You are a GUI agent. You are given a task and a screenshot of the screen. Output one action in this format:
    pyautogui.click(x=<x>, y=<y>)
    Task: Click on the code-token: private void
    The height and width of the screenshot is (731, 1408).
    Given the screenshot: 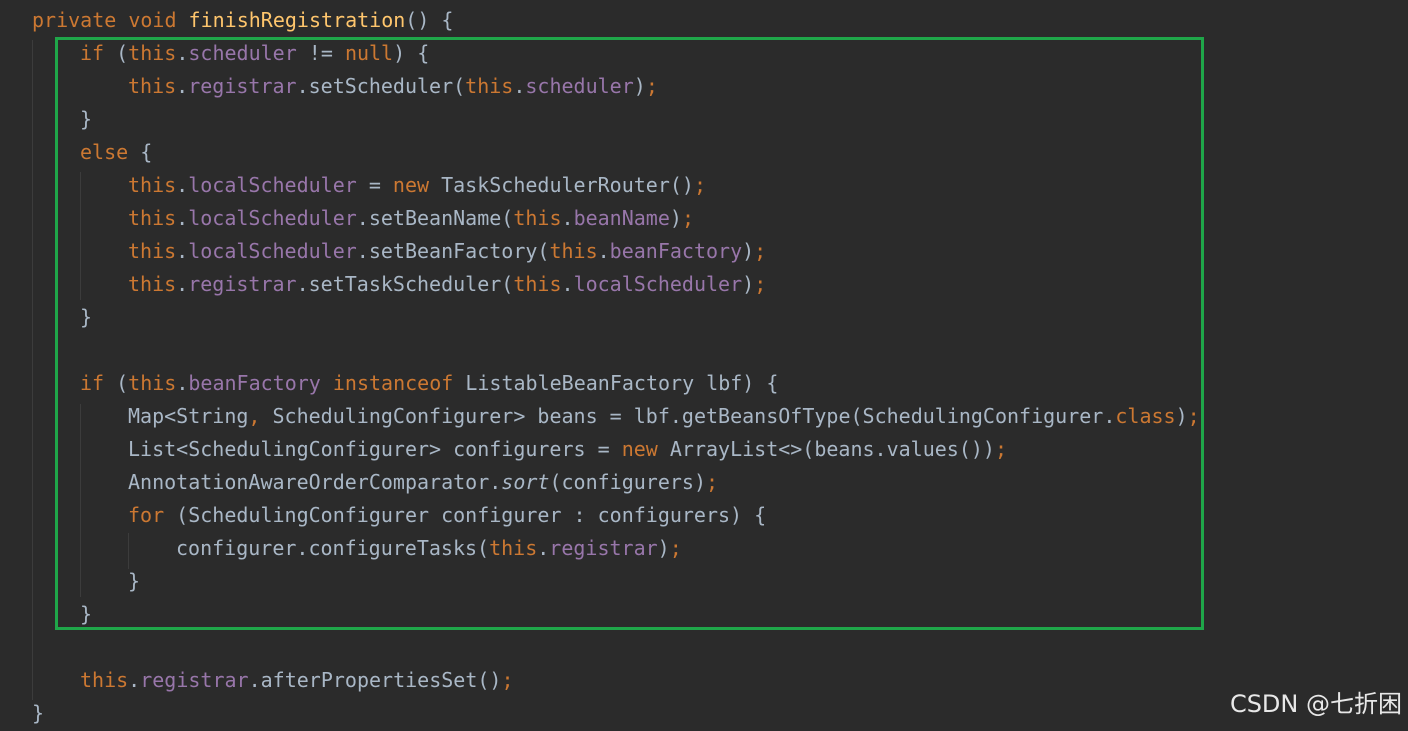 What is the action you would take?
    pyautogui.click(x=110, y=20)
    